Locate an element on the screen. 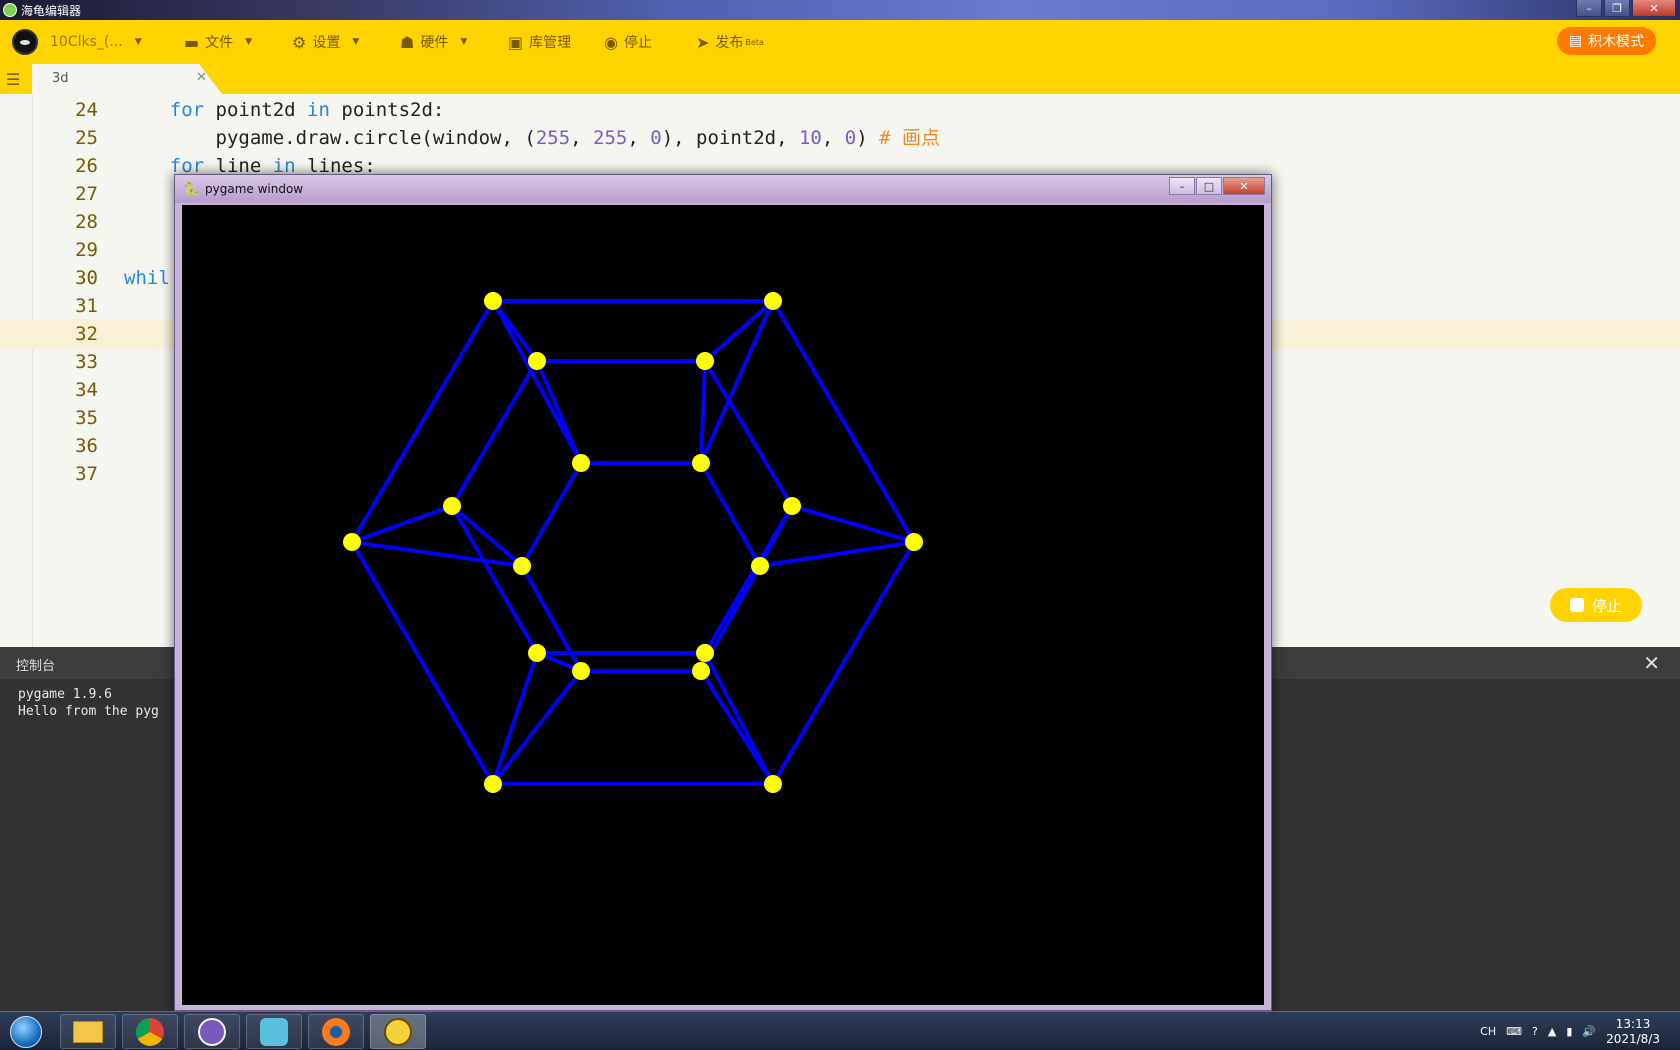 The image size is (1680, 1050). pygame-window-title: pygame window is located at coordinates (254, 189).